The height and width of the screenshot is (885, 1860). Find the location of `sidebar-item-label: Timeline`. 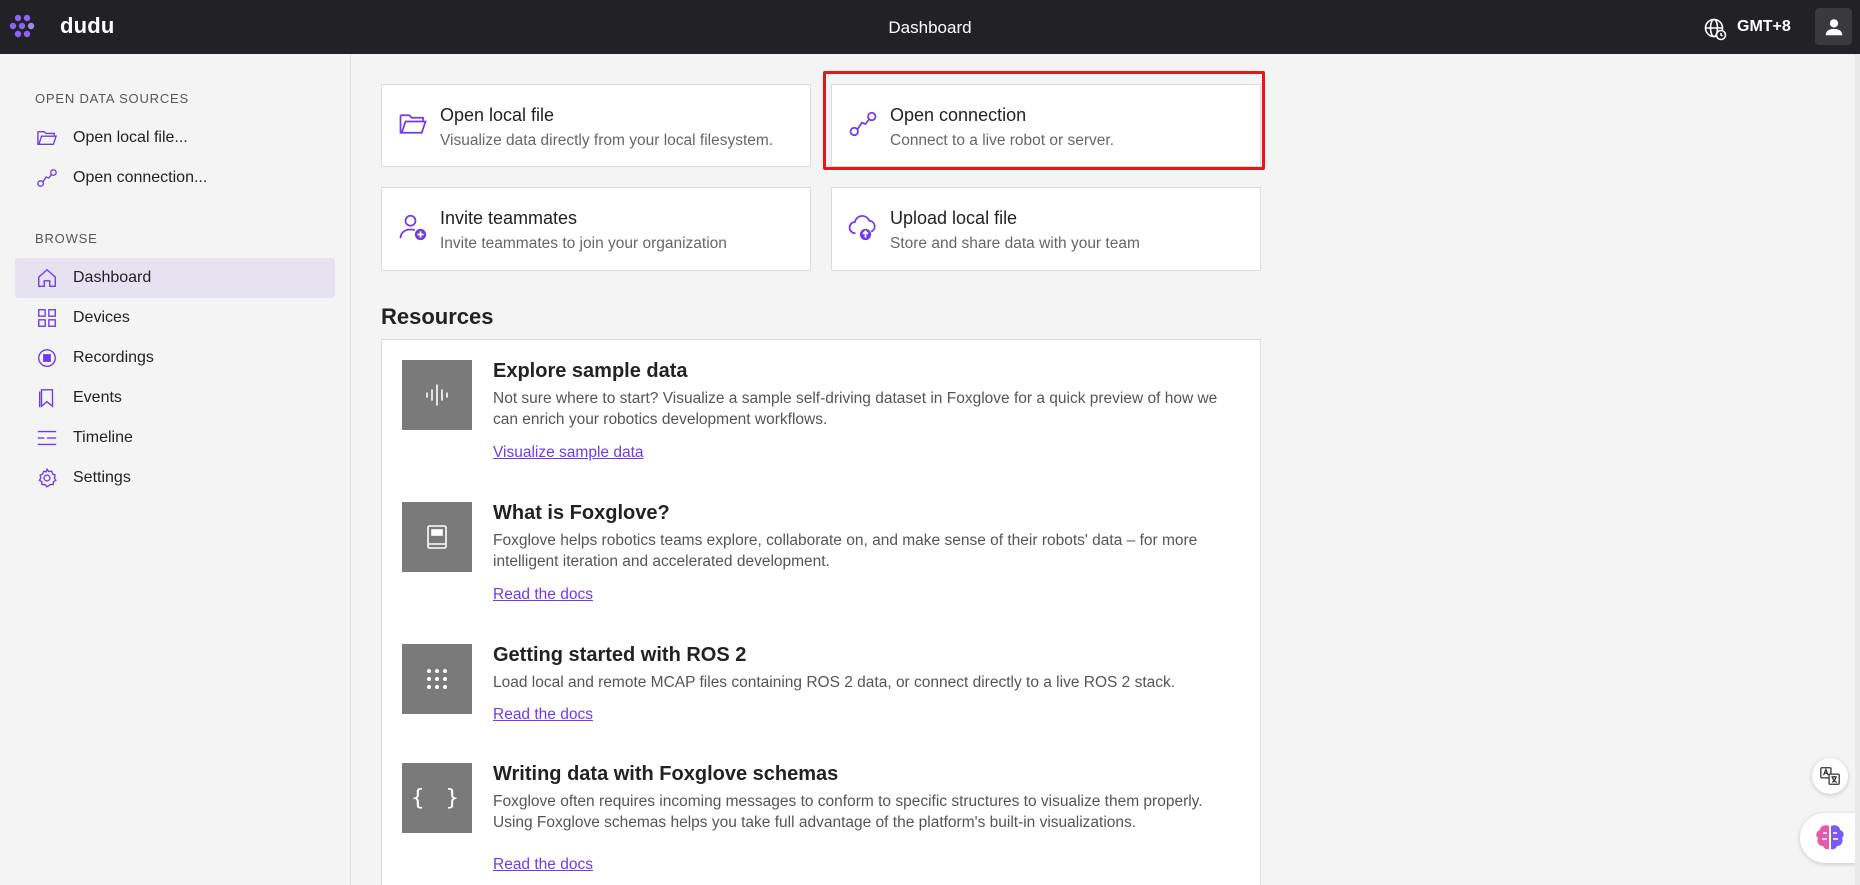

sidebar-item-label: Timeline is located at coordinates (103, 437).